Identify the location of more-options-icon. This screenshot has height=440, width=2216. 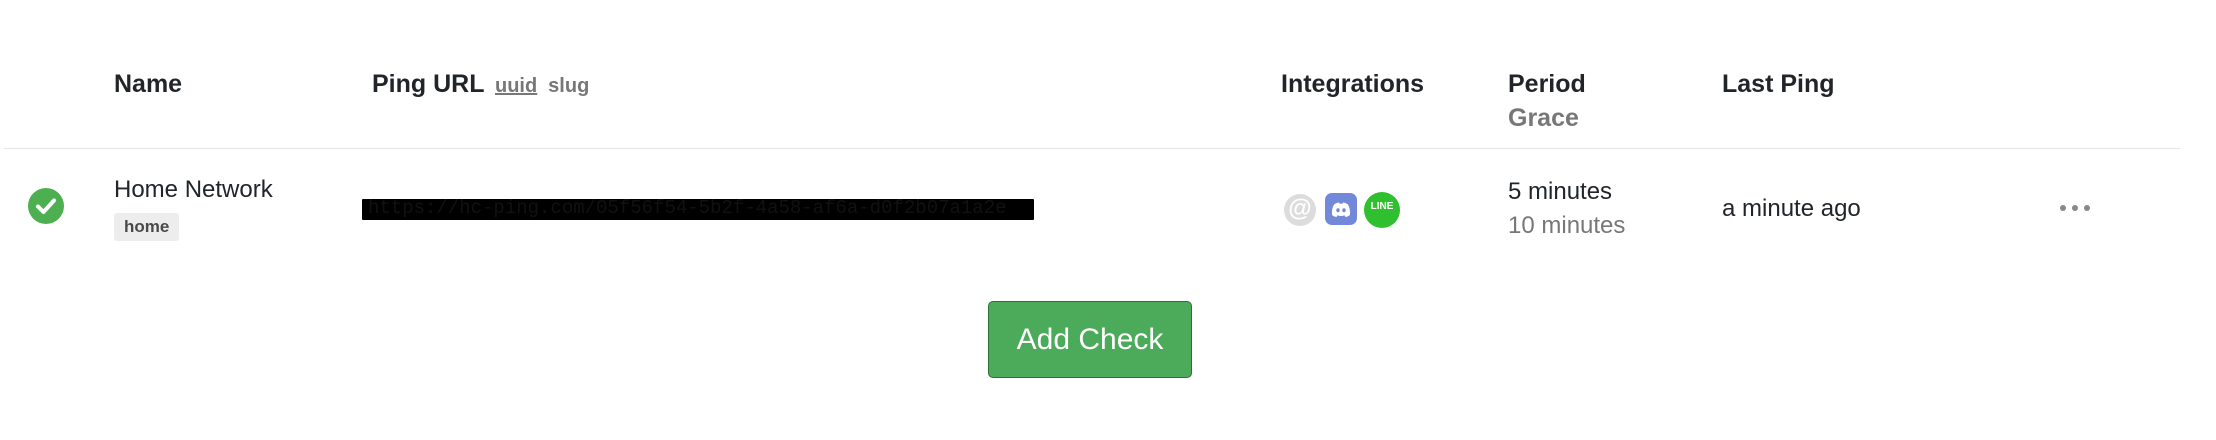
(2075, 208).